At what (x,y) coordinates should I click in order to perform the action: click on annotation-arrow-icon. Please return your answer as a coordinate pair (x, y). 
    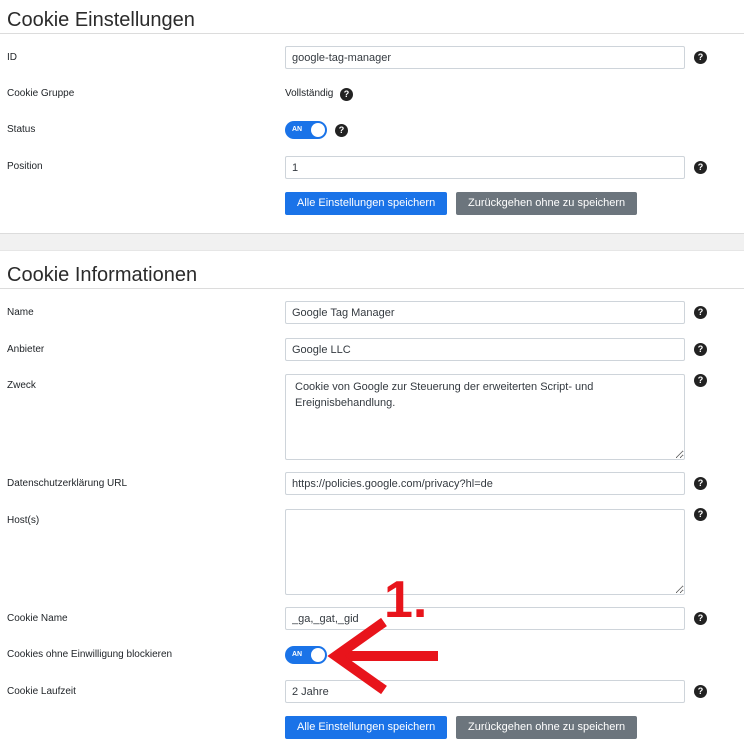
    Looking at the image, I should click on (382, 656).